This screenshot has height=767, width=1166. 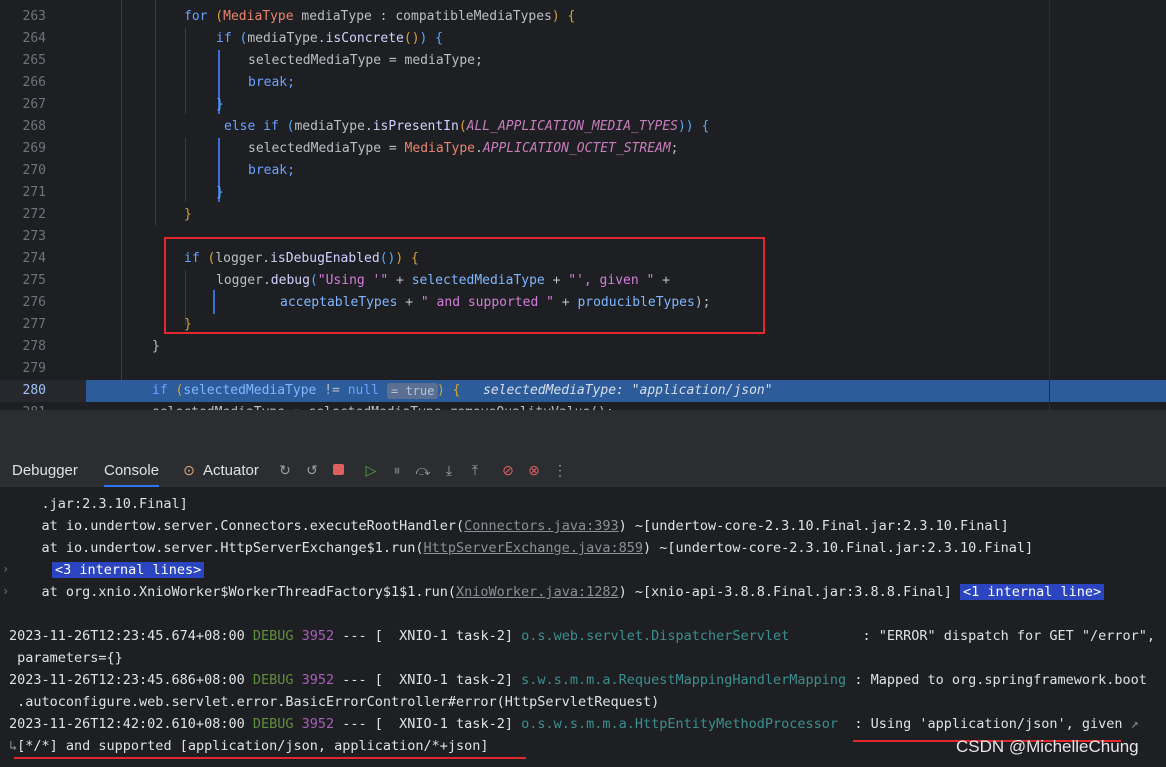 I want to click on tab-debugger: Debugger, so click(x=45, y=471).